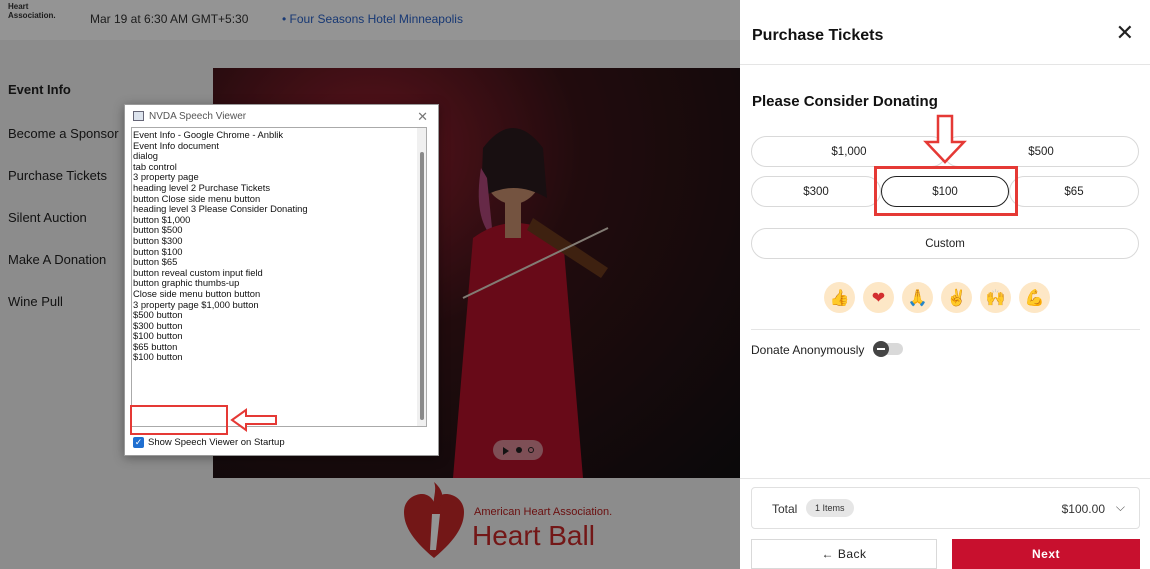 Image resolution: width=1150 pixels, height=569 pixels. I want to click on order-total-bar: Total 1 Items $100.00 ⌵, so click(945, 508).